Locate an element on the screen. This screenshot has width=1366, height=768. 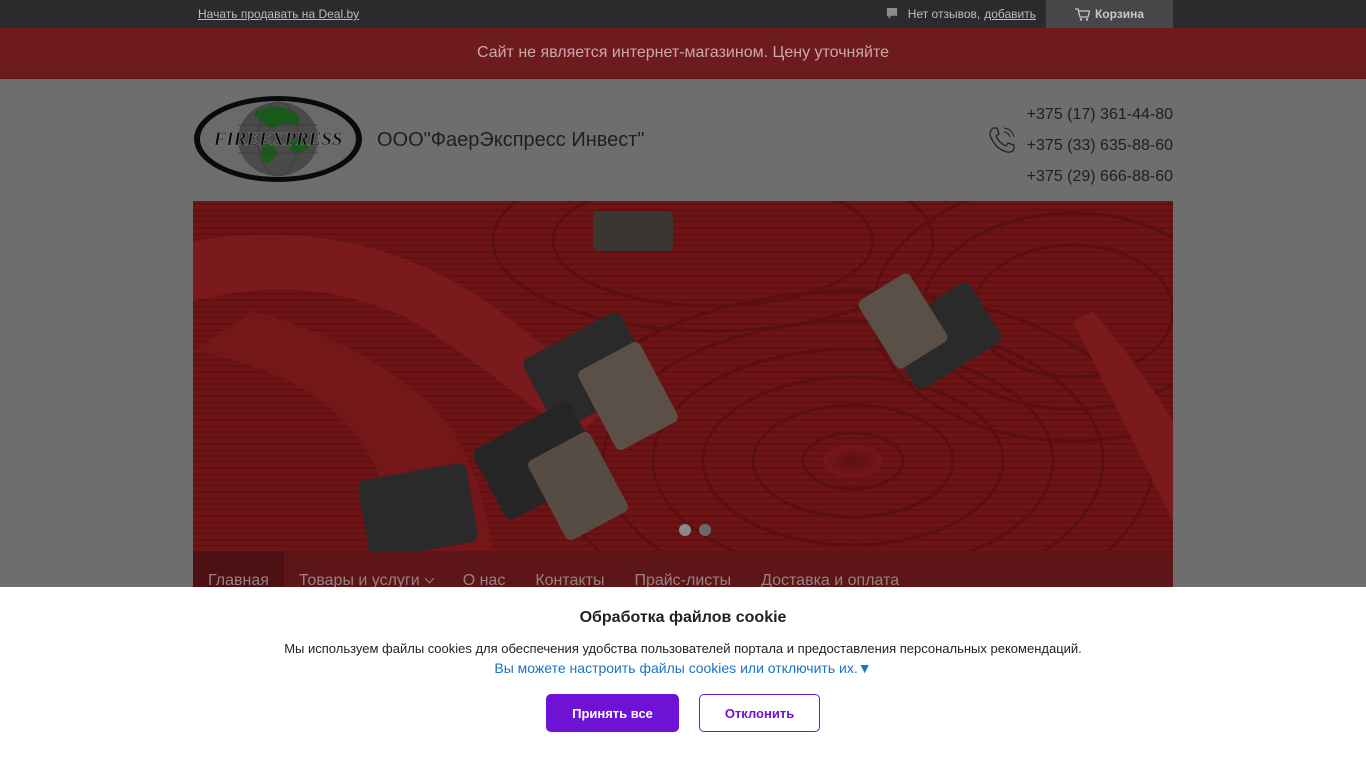
phone-number: +375 (33) 635-88-60 is located at coordinates (1100, 145).